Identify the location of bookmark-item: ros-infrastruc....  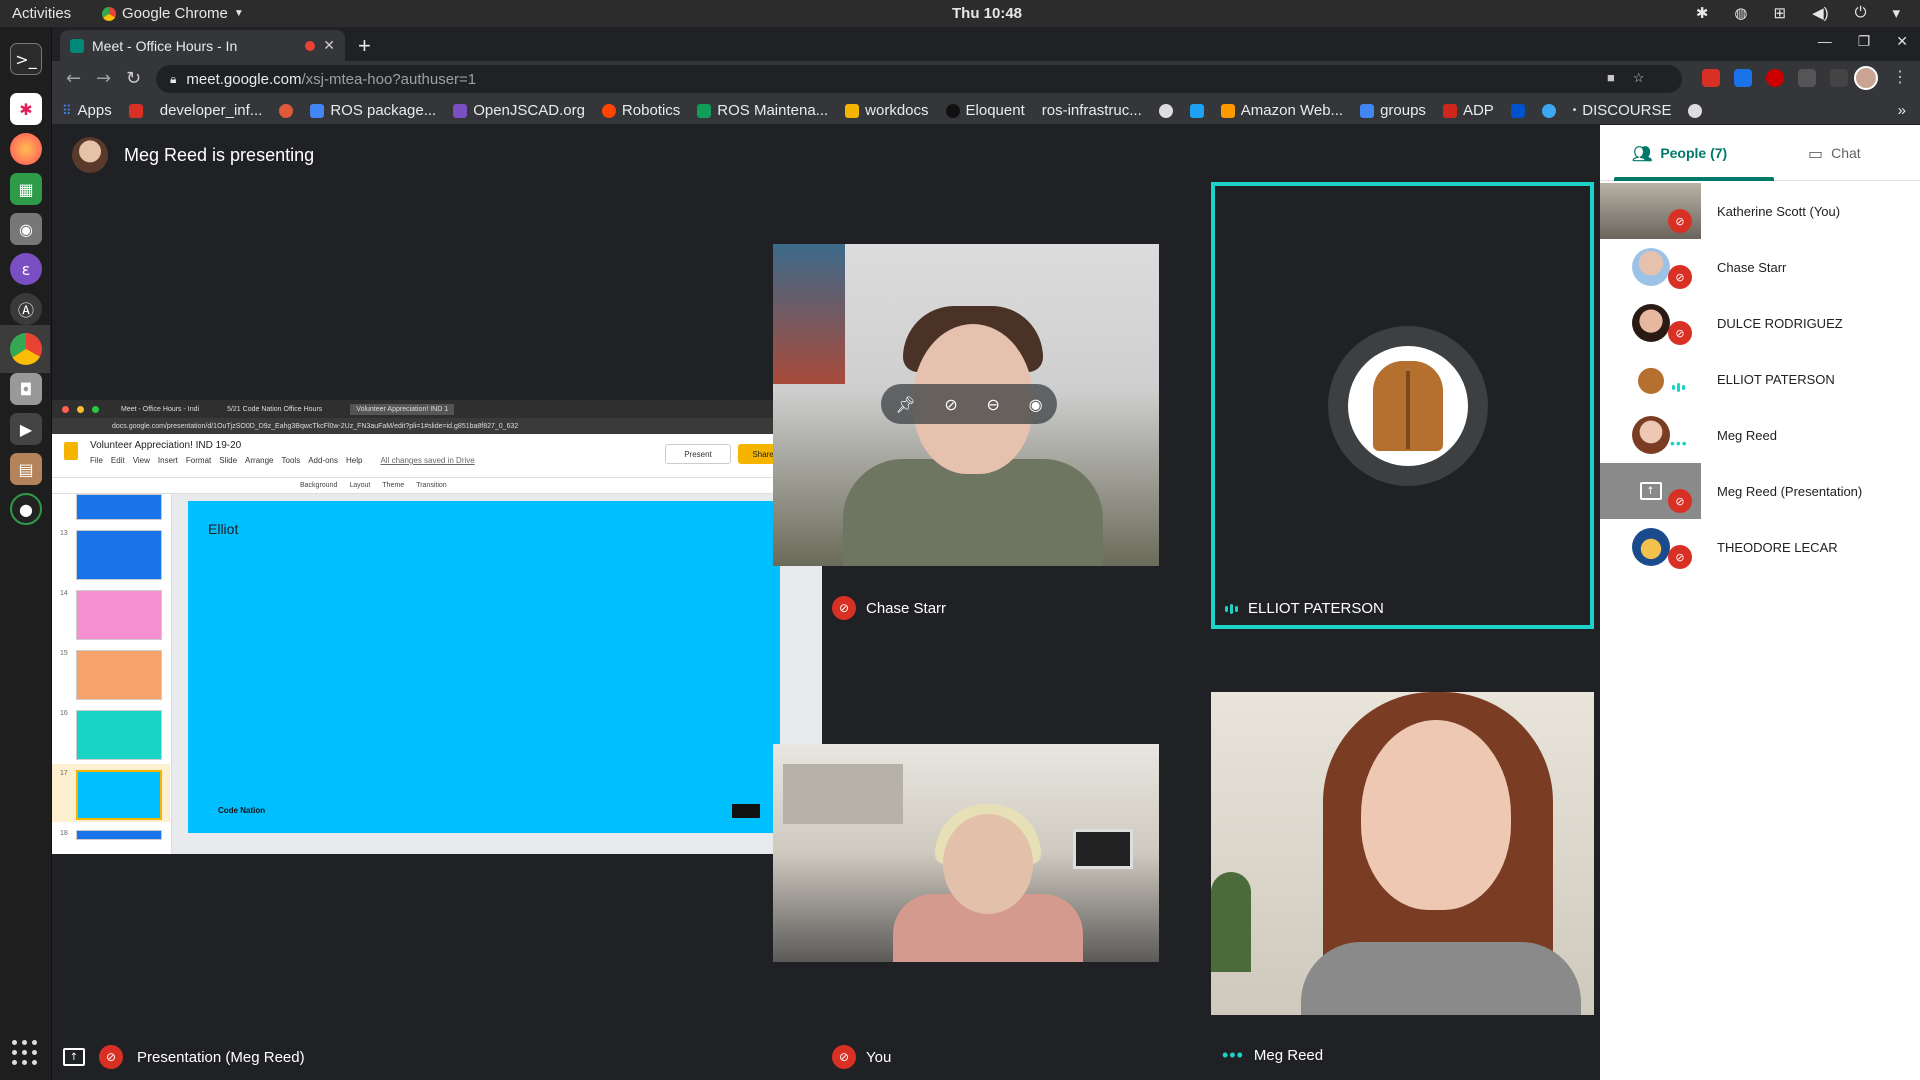
(1092, 110).